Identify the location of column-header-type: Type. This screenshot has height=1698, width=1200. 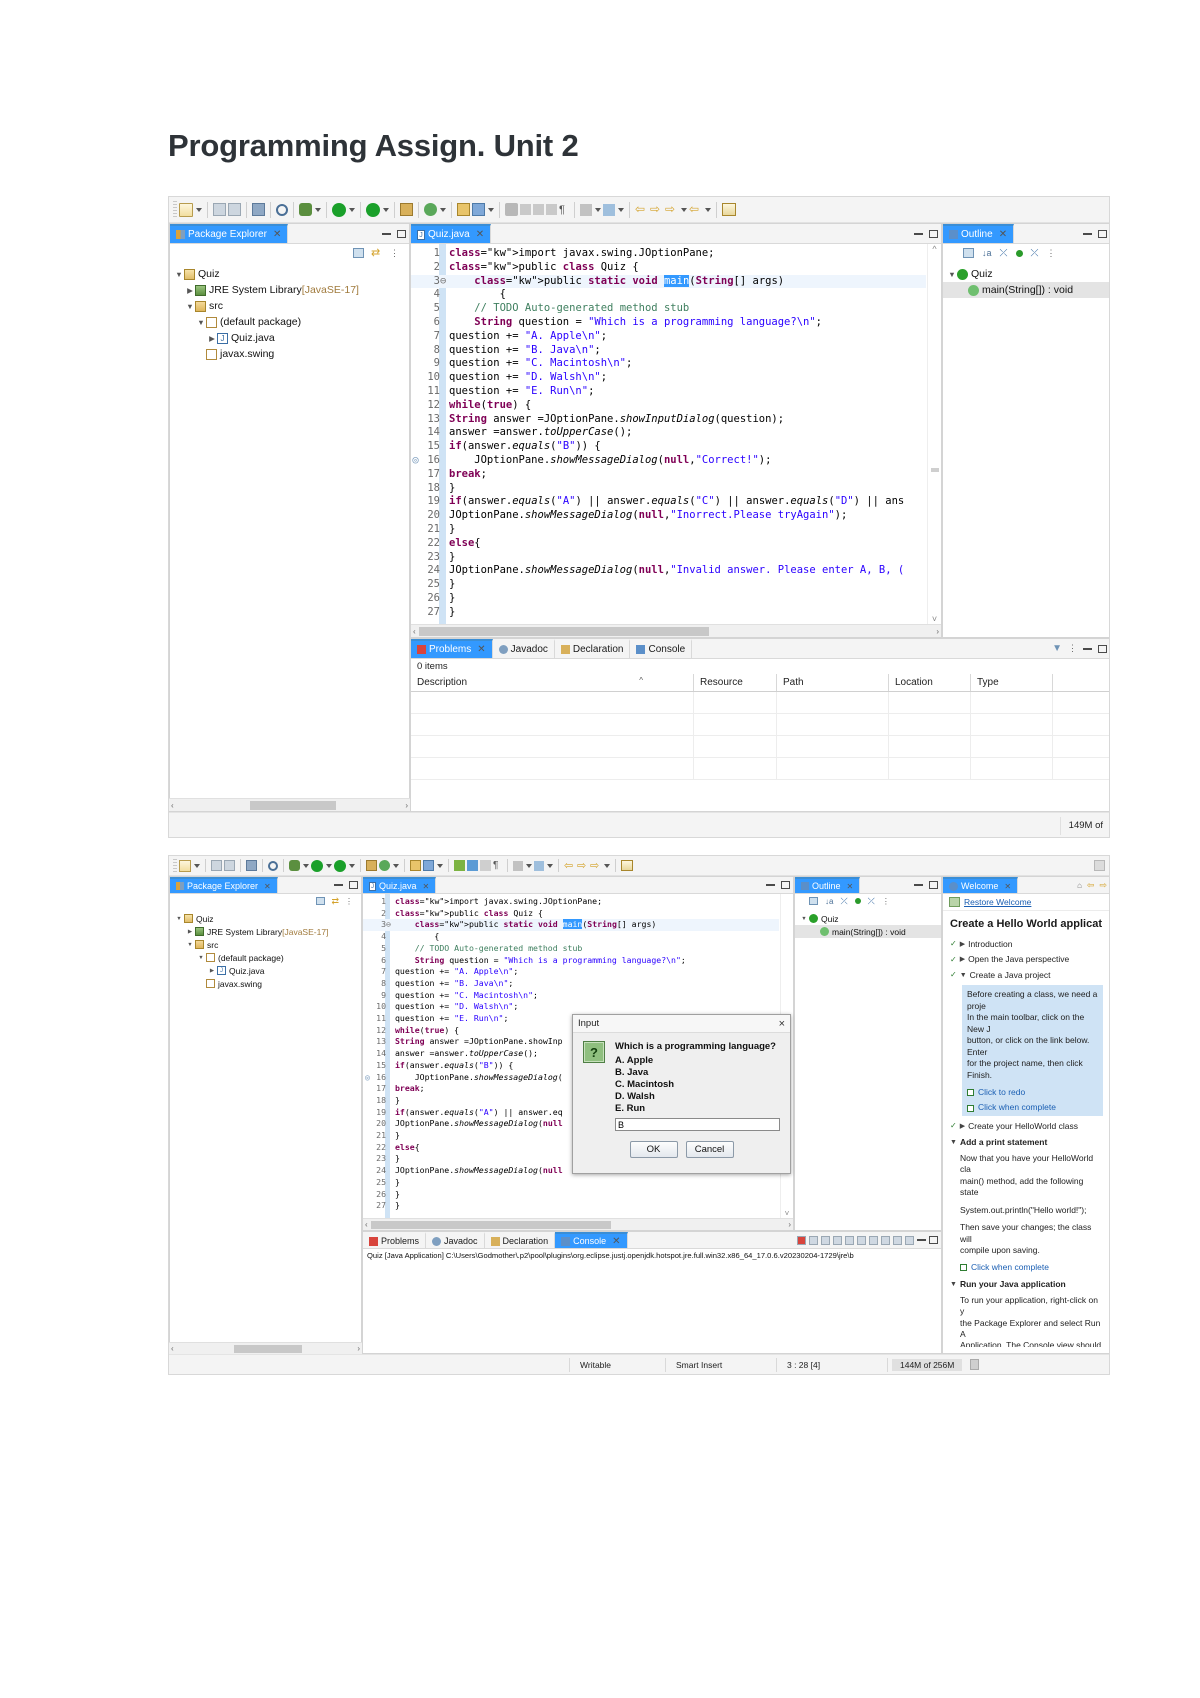
(1012, 682).